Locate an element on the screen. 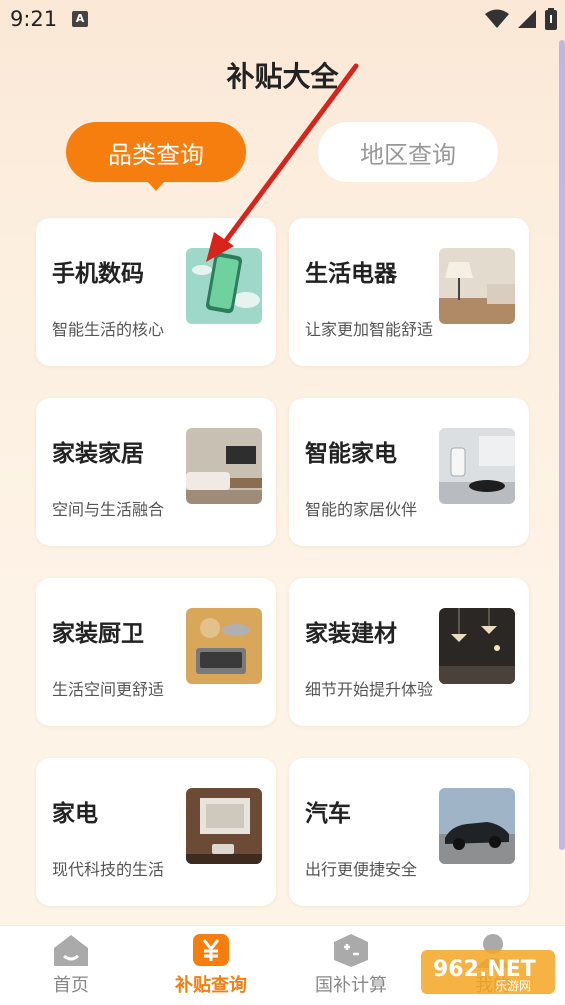 Image resolution: width=565 pixels, height=1005 pixels. kitchen-image is located at coordinates (224, 646).